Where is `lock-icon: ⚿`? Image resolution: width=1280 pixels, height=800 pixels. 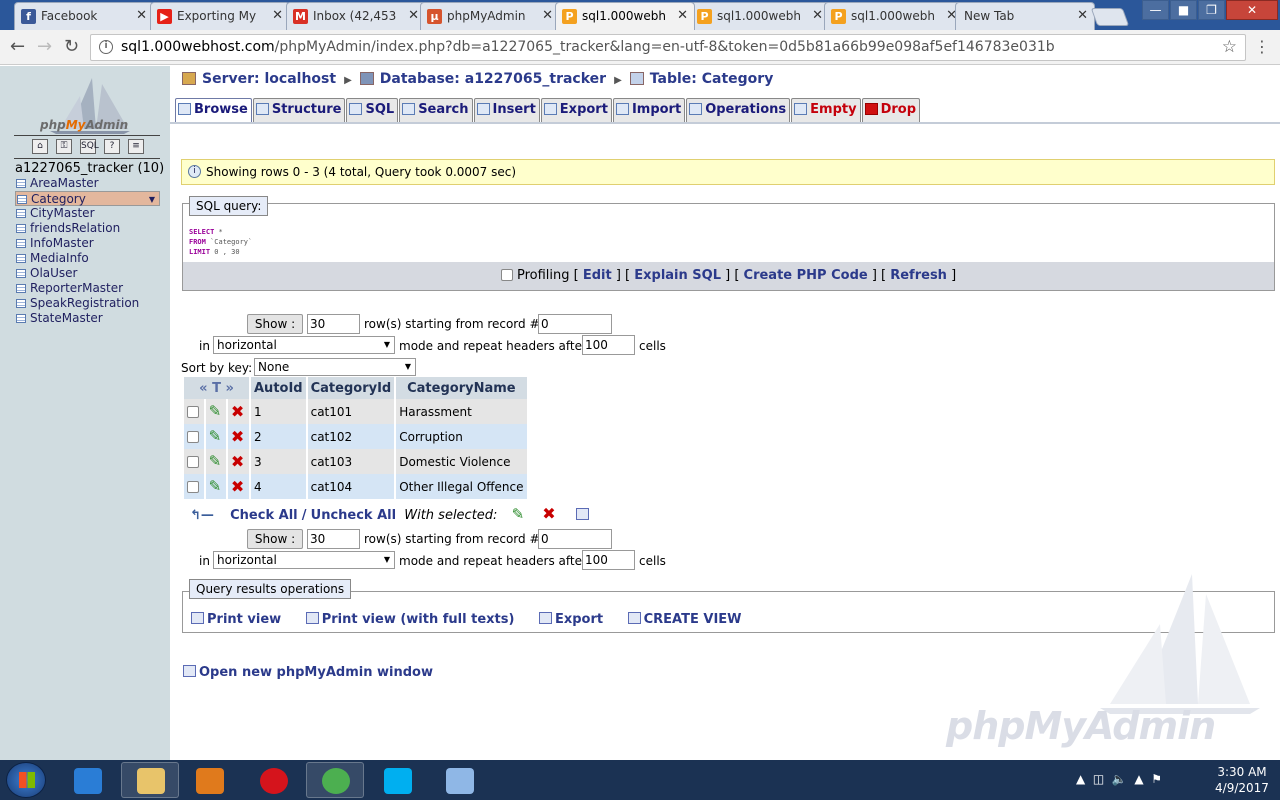 lock-icon: ⚿ is located at coordinates (64, 146).